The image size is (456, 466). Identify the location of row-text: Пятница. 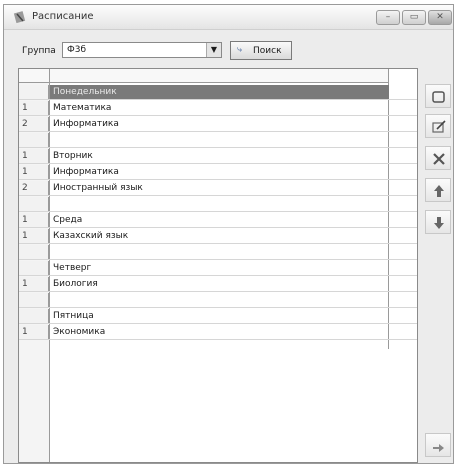
(73, 316).